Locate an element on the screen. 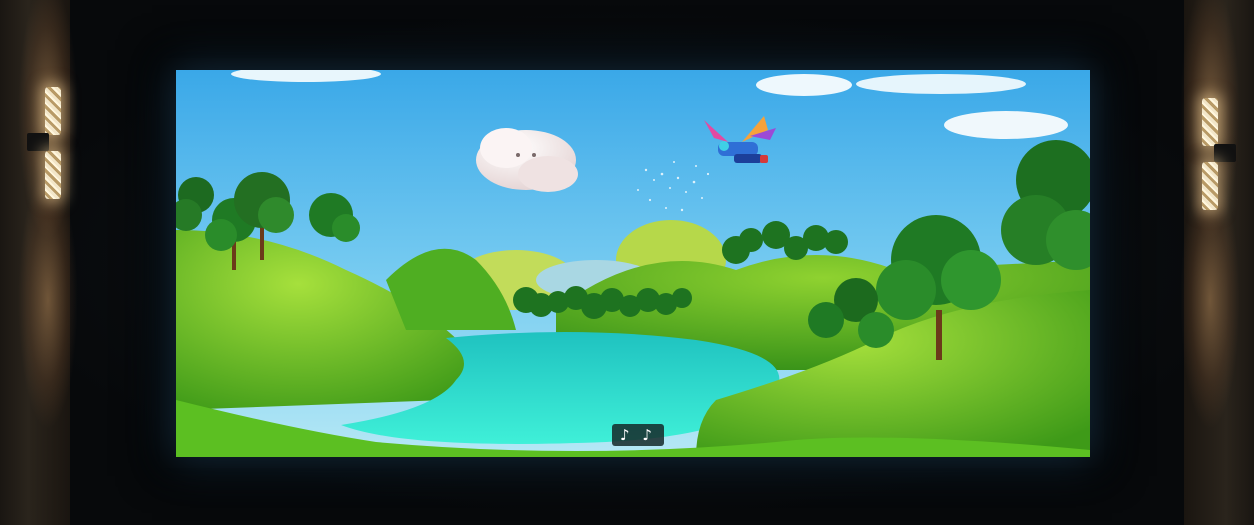 This screenshot has width=1254, height=525. right-wall-sconce is located at coordinates (1219, 154).